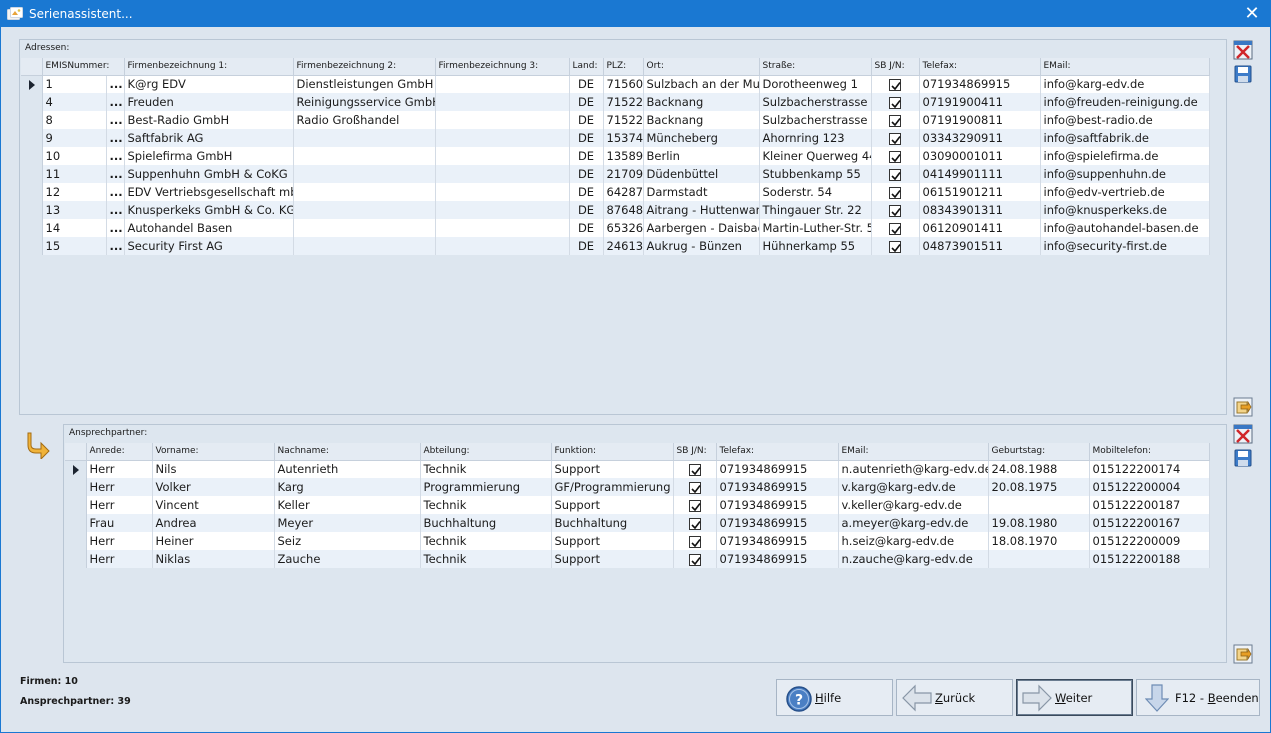 Image resolution: width=1271 pixels, height=733 pixels. I want to click on cell-firmenbezeichnung-1: EDV Vertriebsgesellschaft mbH, so click(209, 192).